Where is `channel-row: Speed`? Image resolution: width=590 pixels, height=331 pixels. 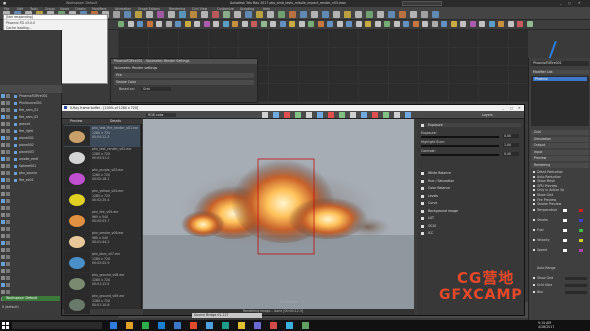 channel-row: Speed is located at coordinates (561, 252).